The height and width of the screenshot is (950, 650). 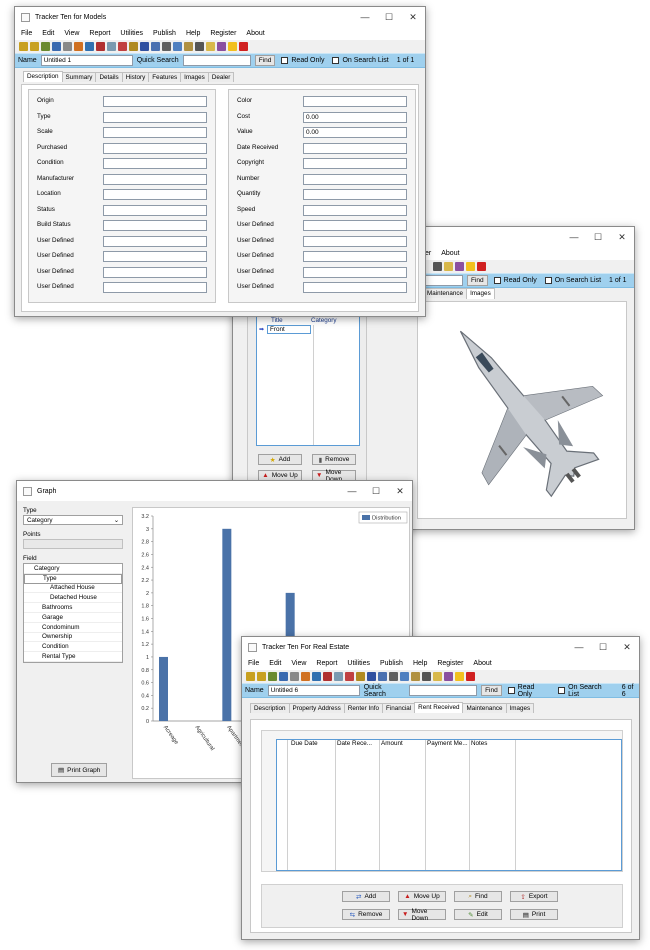 What do you see at coordinates (193, 33) in the screenshot?
I see `menu-help: Help` at bounding box center [193, 33].